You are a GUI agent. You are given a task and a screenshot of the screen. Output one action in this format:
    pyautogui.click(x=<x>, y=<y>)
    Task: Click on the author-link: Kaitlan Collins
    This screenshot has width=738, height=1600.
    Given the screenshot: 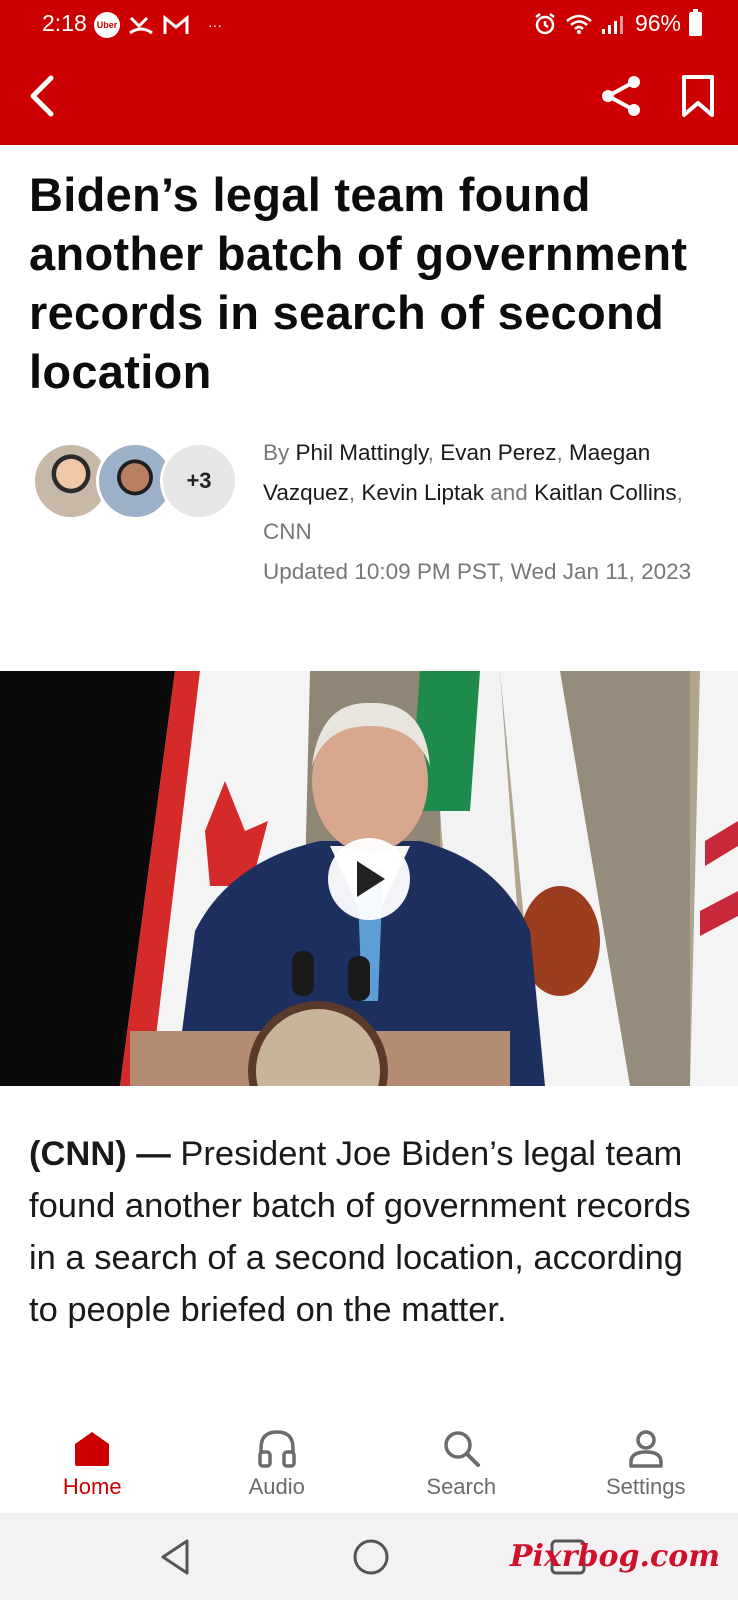 What is the action you would take?
    pyautogui.click(x=605, y=492)
    